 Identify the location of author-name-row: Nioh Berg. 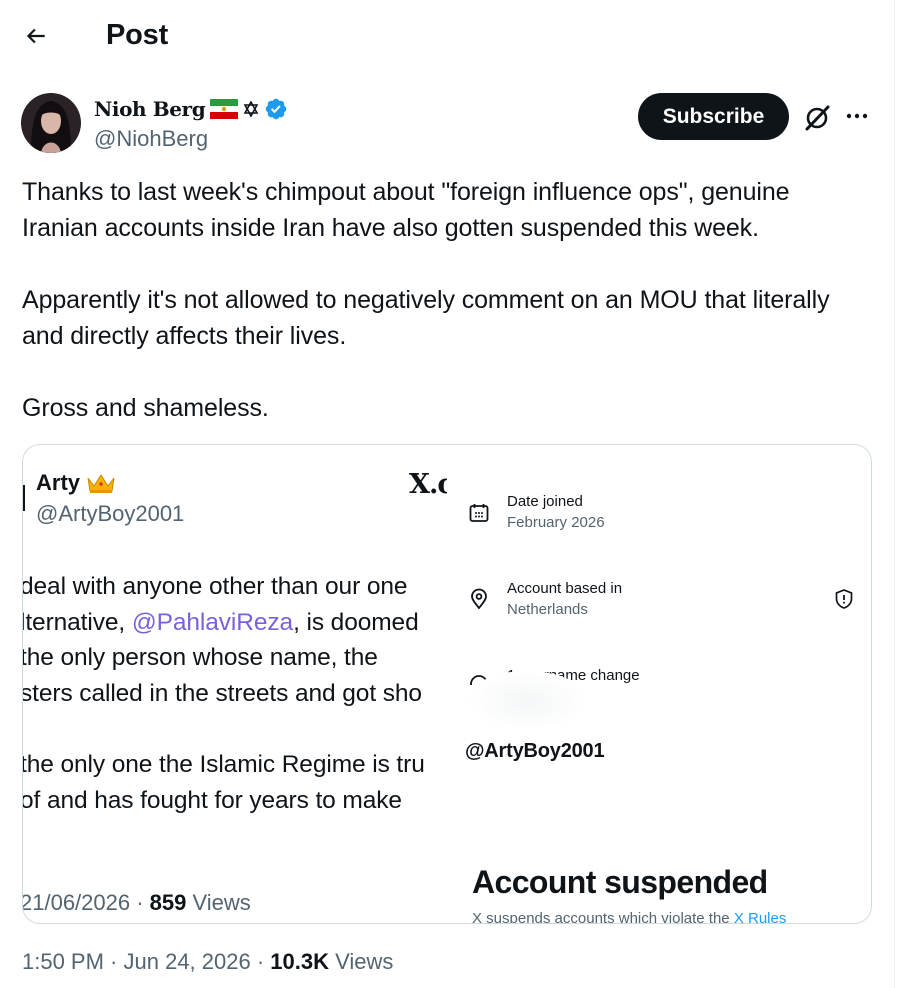
(191, 109).